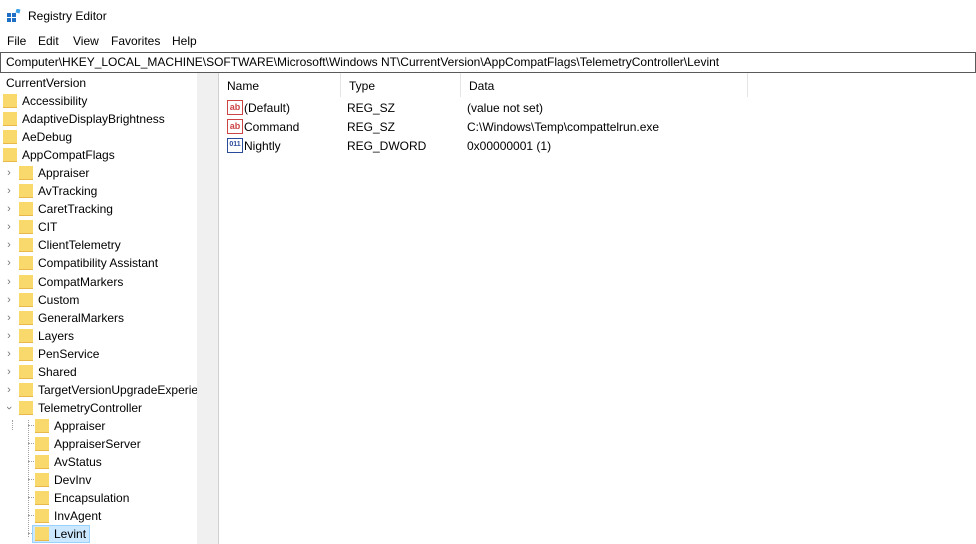 This screenshot has width=976, height=544. I want to click on menu-file: File, so click(16, 41).